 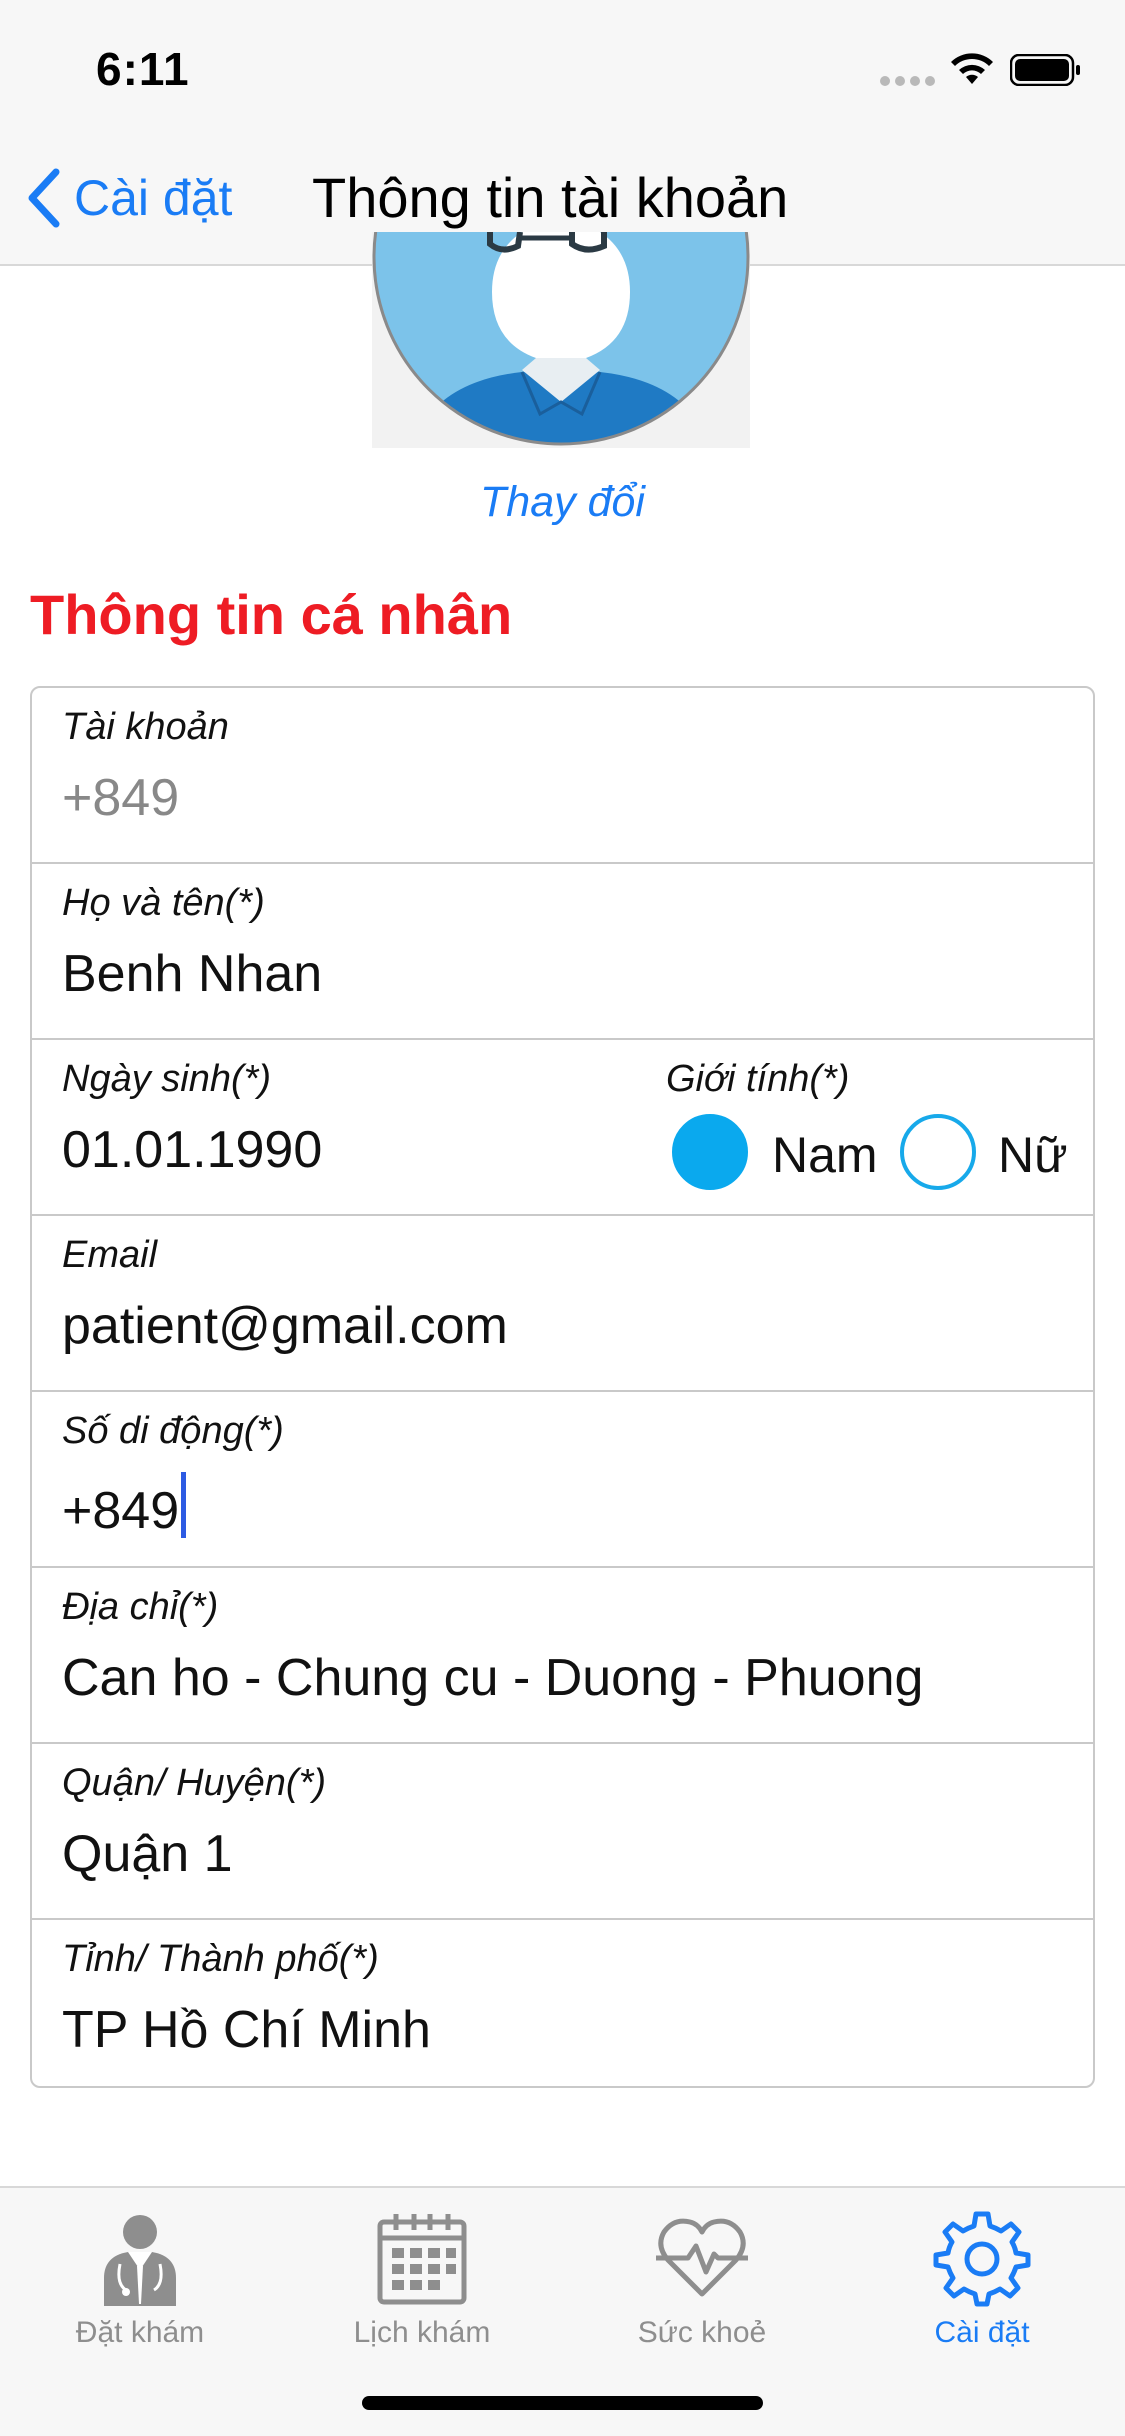 What do you see at coordinates (194, 1783) in the screenshot?
I see `district-label: Quận/ Huyện(*)` at bounding box center [194, 1783].